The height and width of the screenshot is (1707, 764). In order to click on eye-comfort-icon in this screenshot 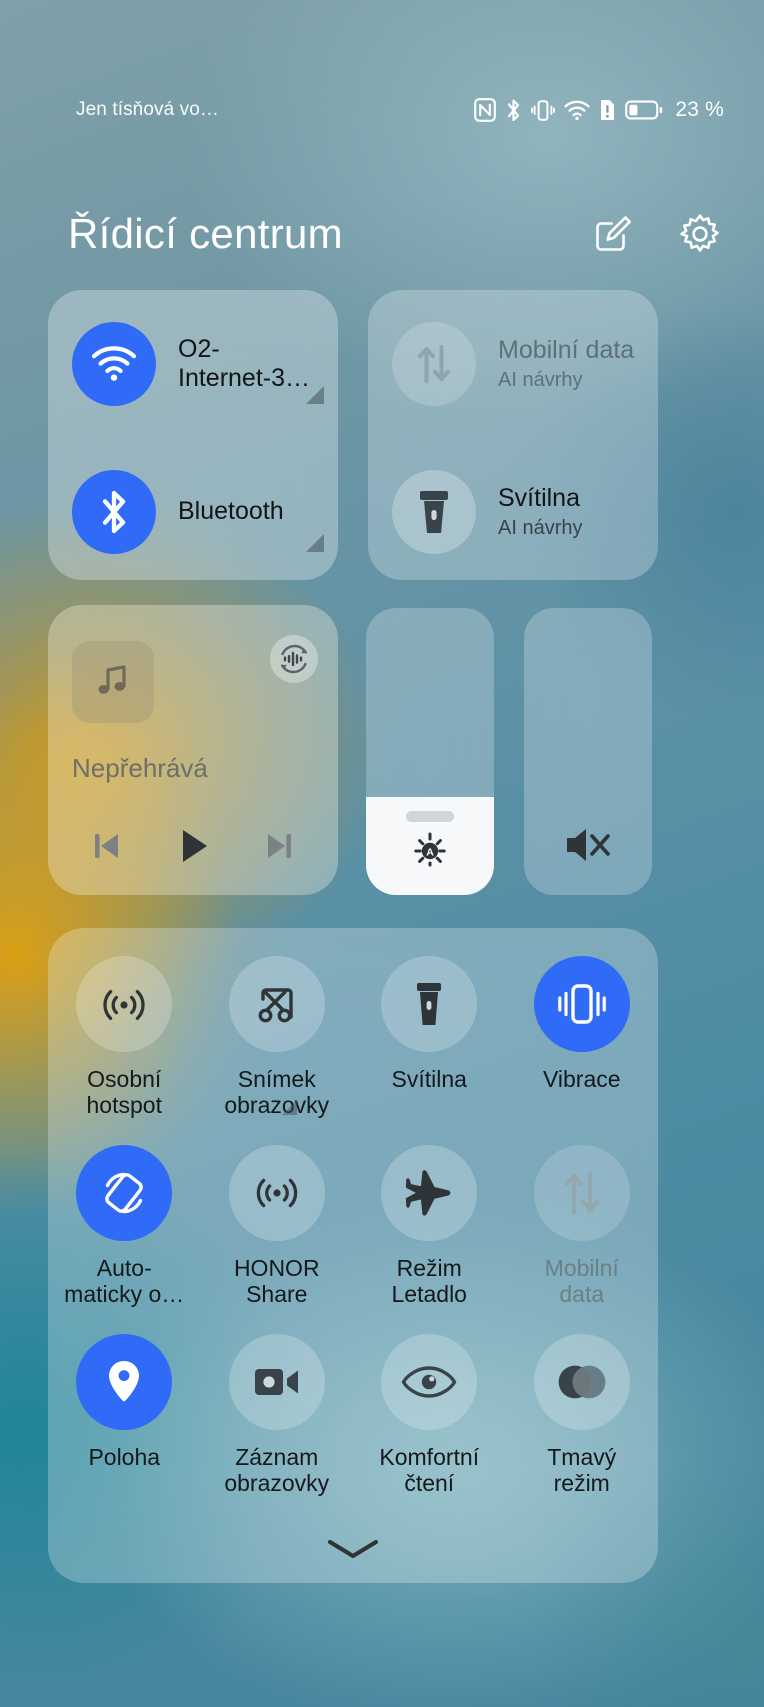, I will do `click(429, 1381)`.